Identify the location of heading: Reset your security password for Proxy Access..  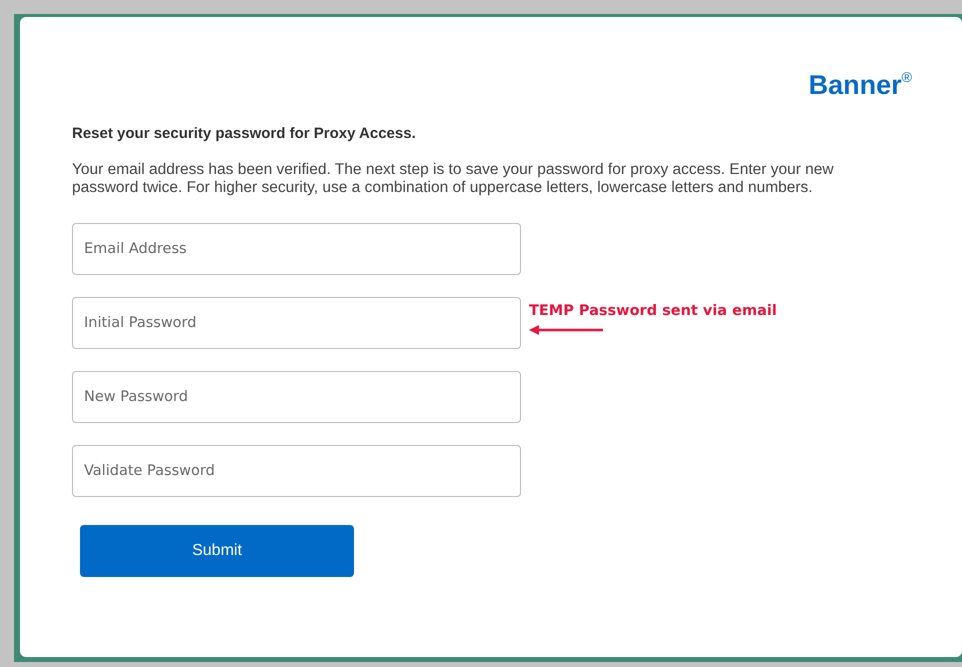
(244, 133).